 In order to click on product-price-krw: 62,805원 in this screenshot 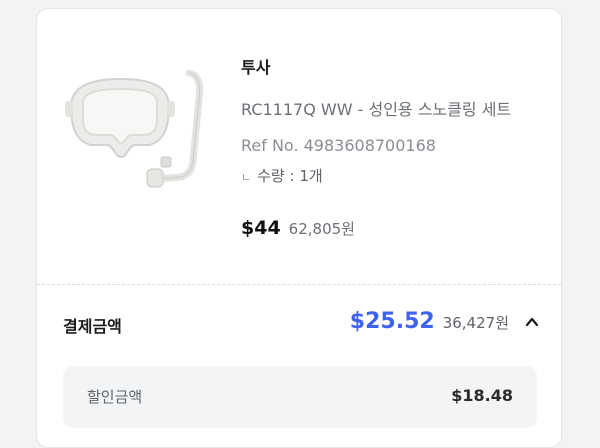, I will do `click(321, 229)`.